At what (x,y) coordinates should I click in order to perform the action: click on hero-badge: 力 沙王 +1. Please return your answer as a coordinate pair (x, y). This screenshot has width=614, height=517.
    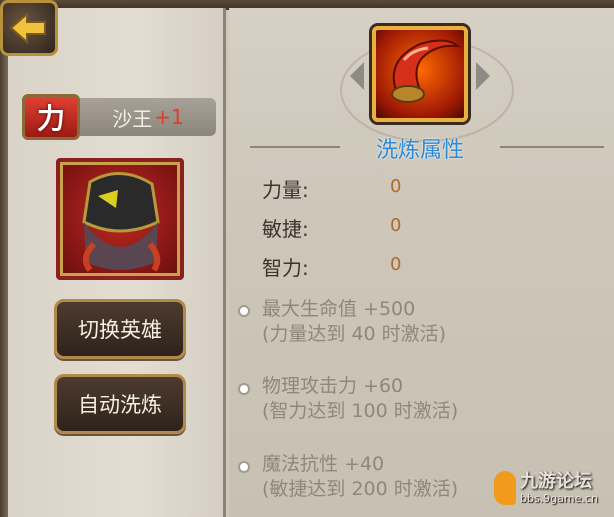
    Looking at the image, I should click on (119, 117).